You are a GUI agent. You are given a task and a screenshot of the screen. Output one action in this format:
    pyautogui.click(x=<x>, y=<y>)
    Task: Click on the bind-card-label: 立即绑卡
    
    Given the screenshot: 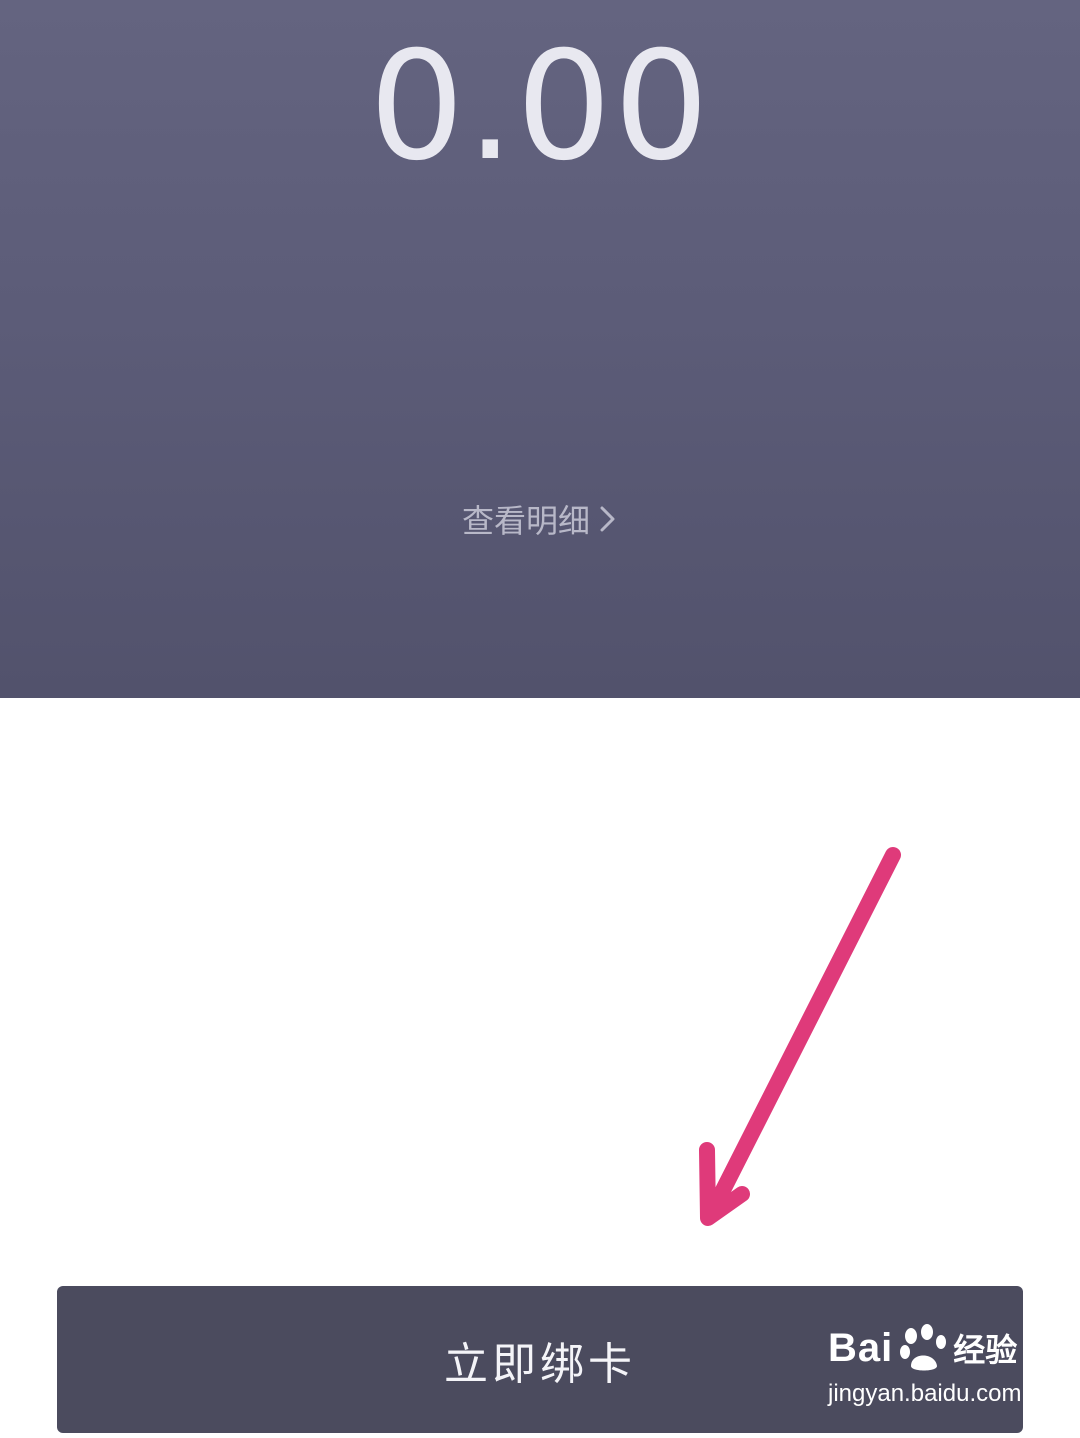 What is the action you would take?
    pyautogui.click(x=540, y=1364)
    